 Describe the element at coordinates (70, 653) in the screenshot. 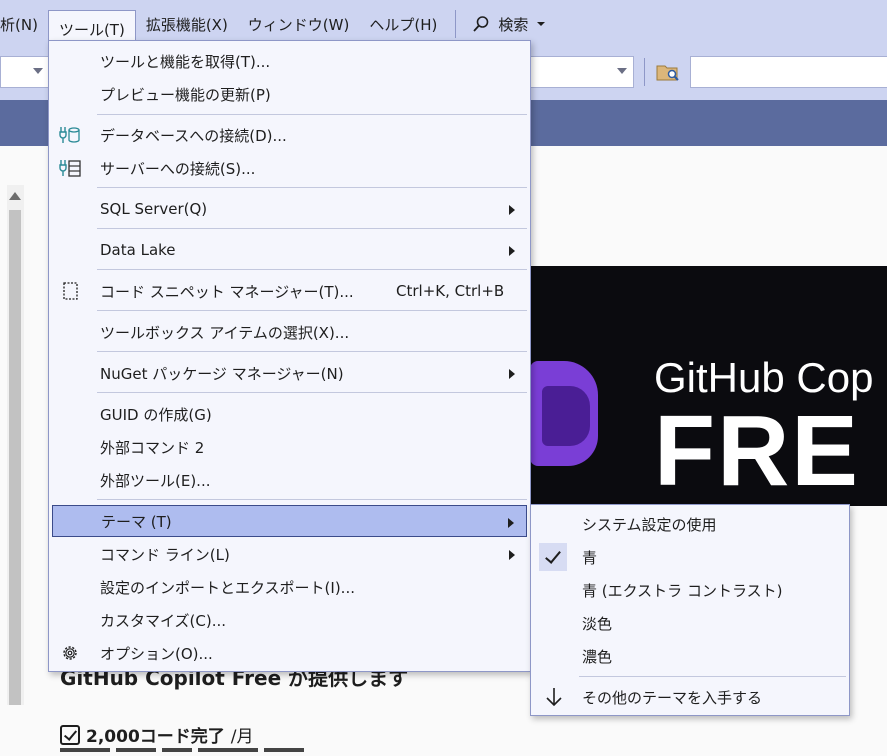

I see `gear-icon` at that location.